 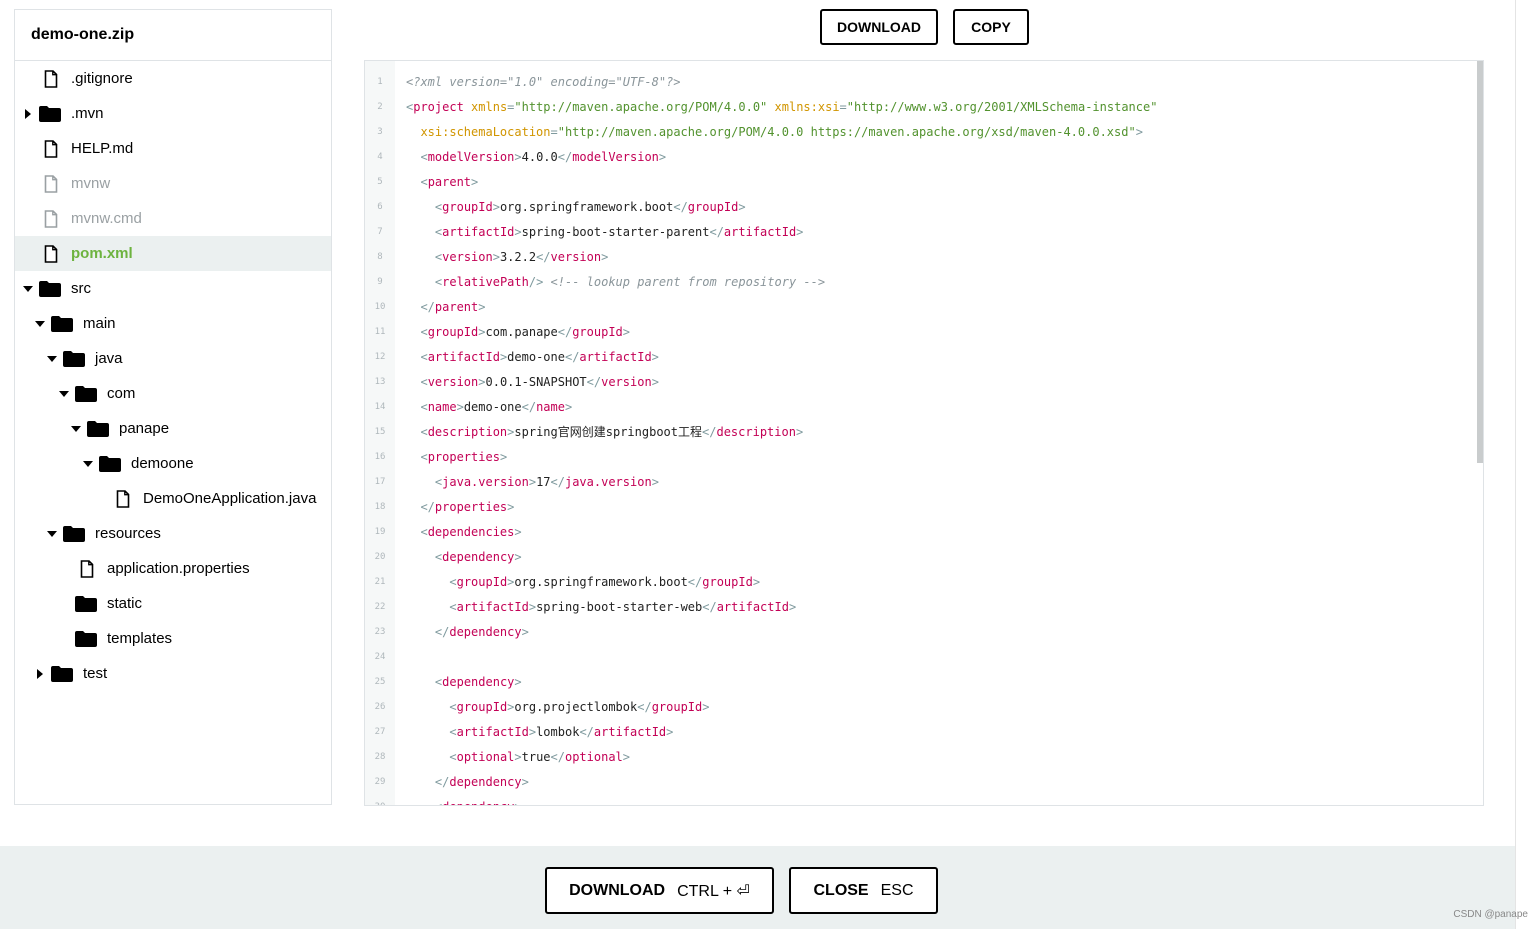 I want to click on code-token: groupId, so click(x=482, y=707).